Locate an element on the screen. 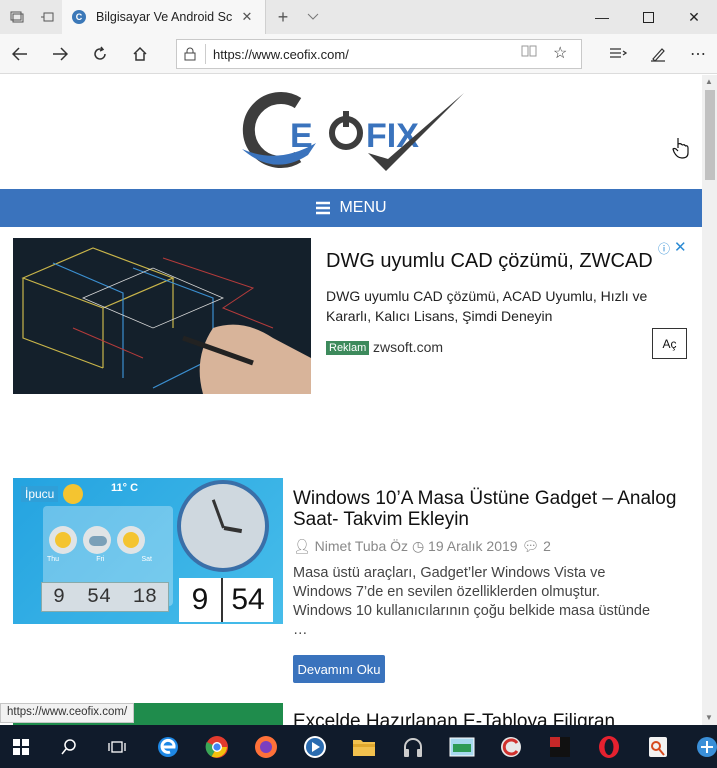 The height and width of the screenshot is (768, 717). refresh-icon is located at coordinates (100, 54).